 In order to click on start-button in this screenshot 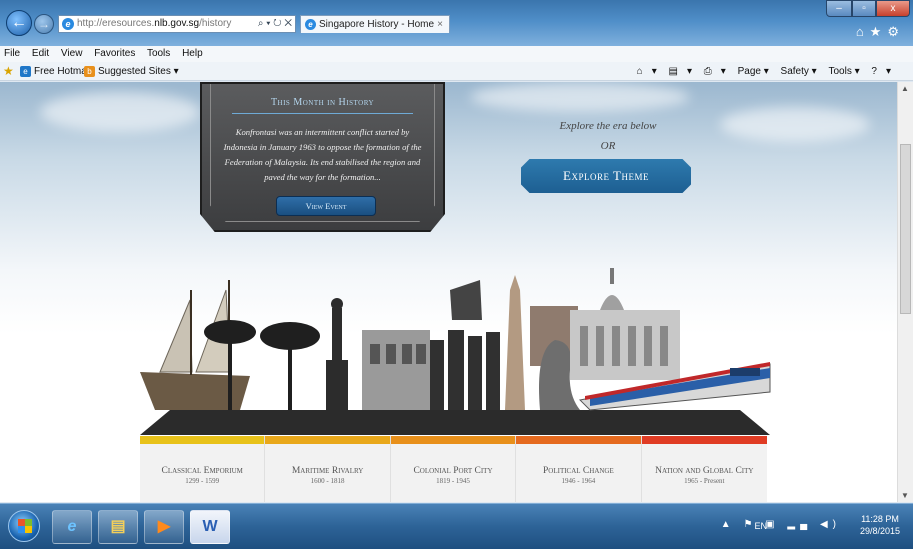, I will do `click(24, 526)`.